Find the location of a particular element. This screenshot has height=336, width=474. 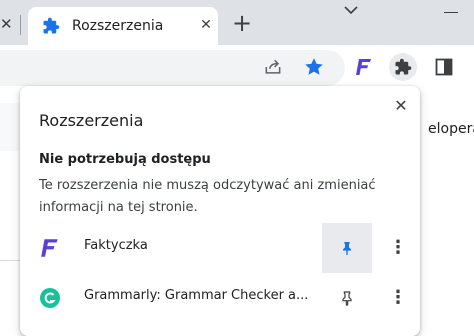

grammarly-icon is located at coordinates (50, 298).